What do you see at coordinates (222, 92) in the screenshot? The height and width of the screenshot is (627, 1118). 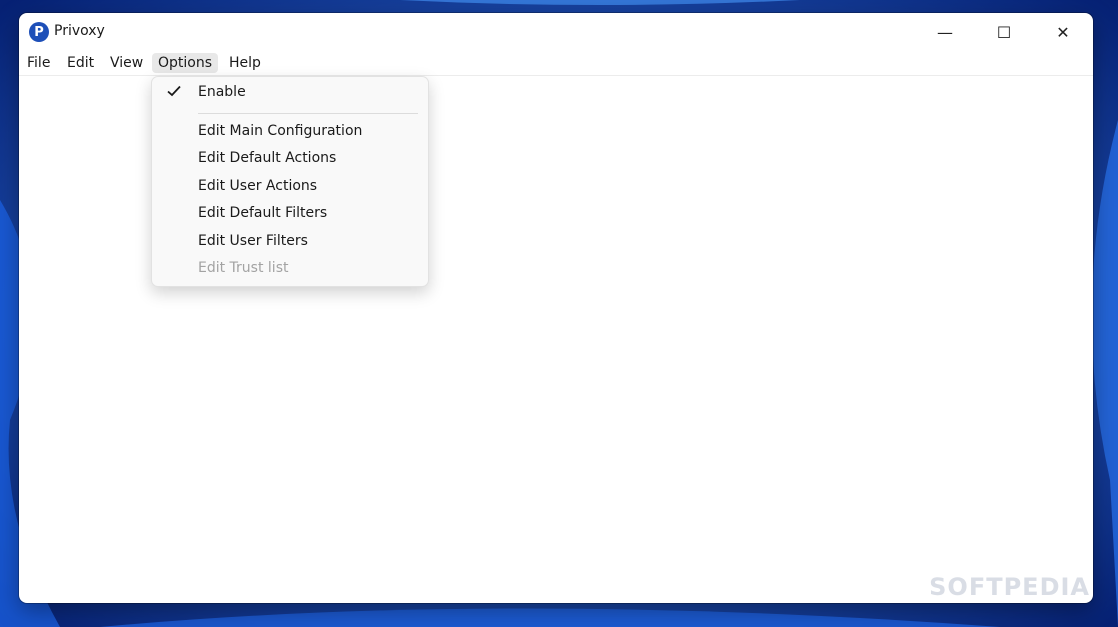 I see `menu-item-enable: Enable` at bounding box center [222, 92].